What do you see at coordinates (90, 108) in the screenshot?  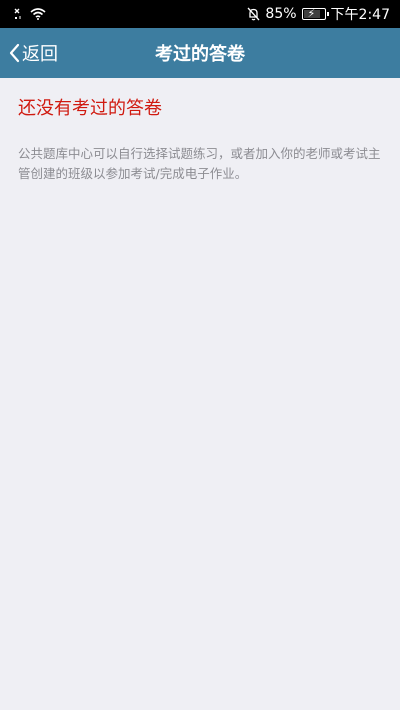 I see `empty-state-title: 还没有考过的答卷` at bounding box center [90, 108].